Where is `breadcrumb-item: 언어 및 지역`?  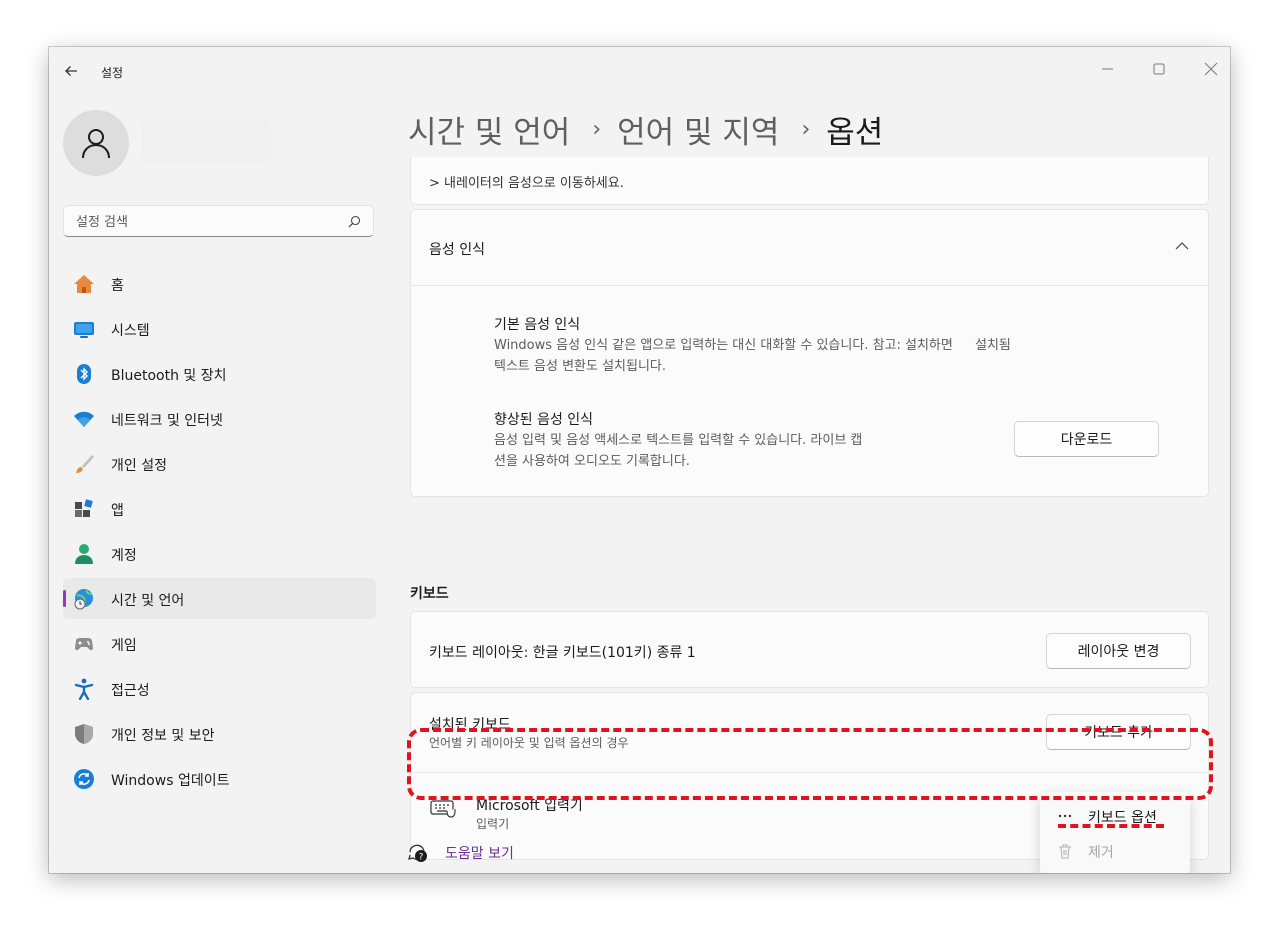 breadcrumb-item: 언어 및 지역 is located at coordinates (698, 129).